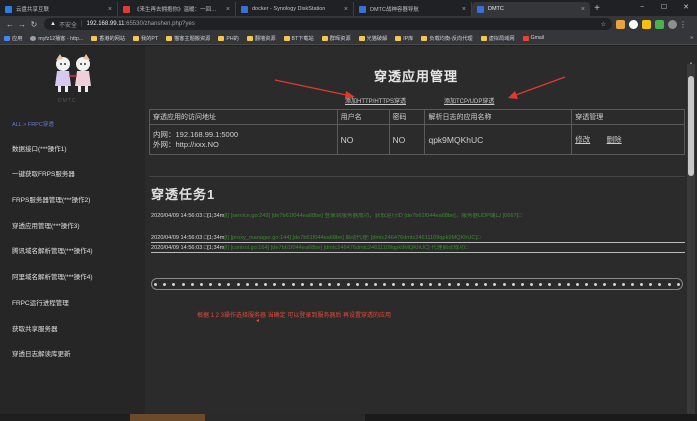  What do you see at coordinates (40, 302) in the screenshot?
I see `sidebar-item-frpc-process: FRPC运行进程管理` at bounding box center [40, 302].